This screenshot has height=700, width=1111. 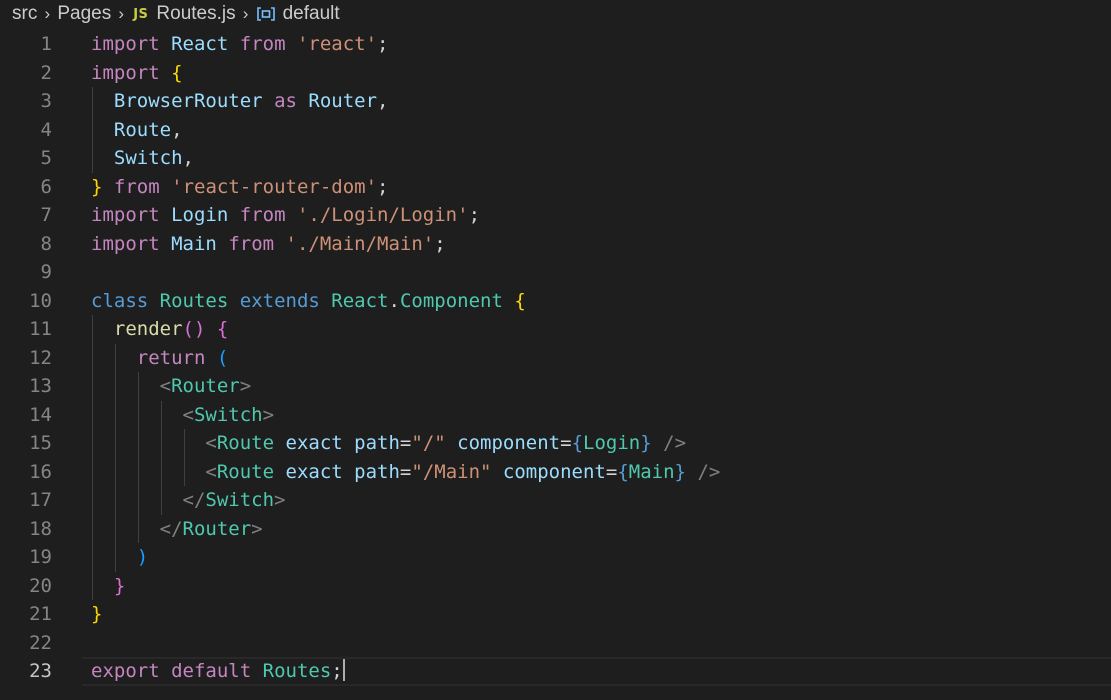 What do you see at coordinates (26, 443) in the screenshot?
I see `line-number: 15` at bounding box center [26, 443].